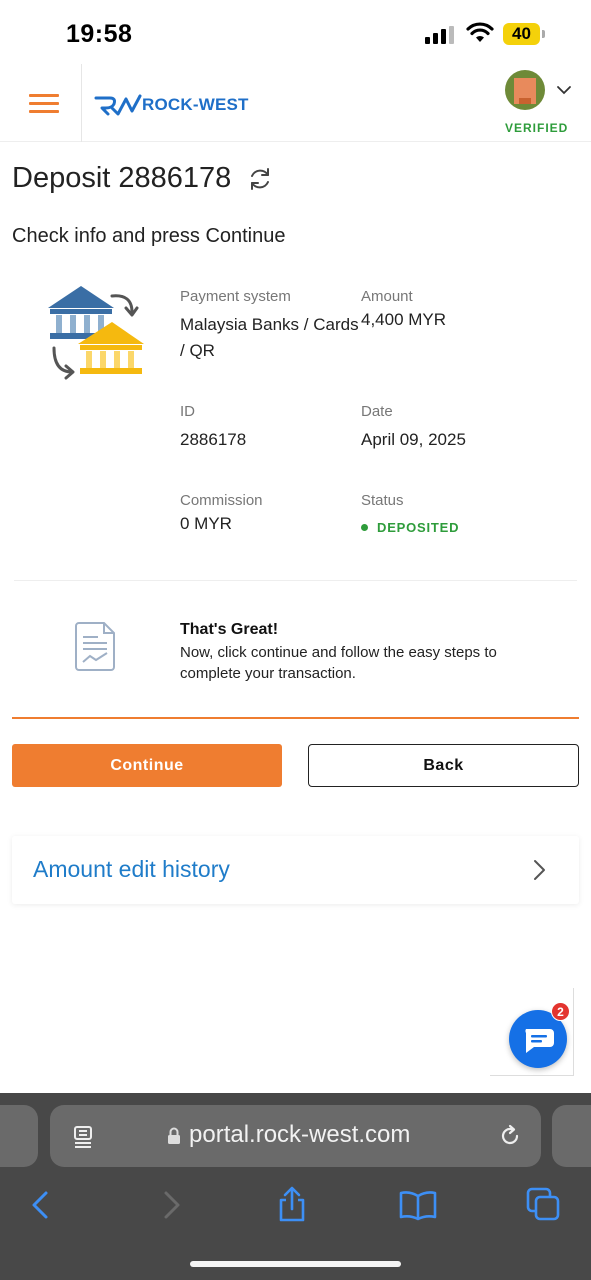 This screenshot has height=1280, width=591. What do you see at coordinates (564, 90) in the screenshot?
I see `chevron-down-icon` at bounding box center [564, 90].